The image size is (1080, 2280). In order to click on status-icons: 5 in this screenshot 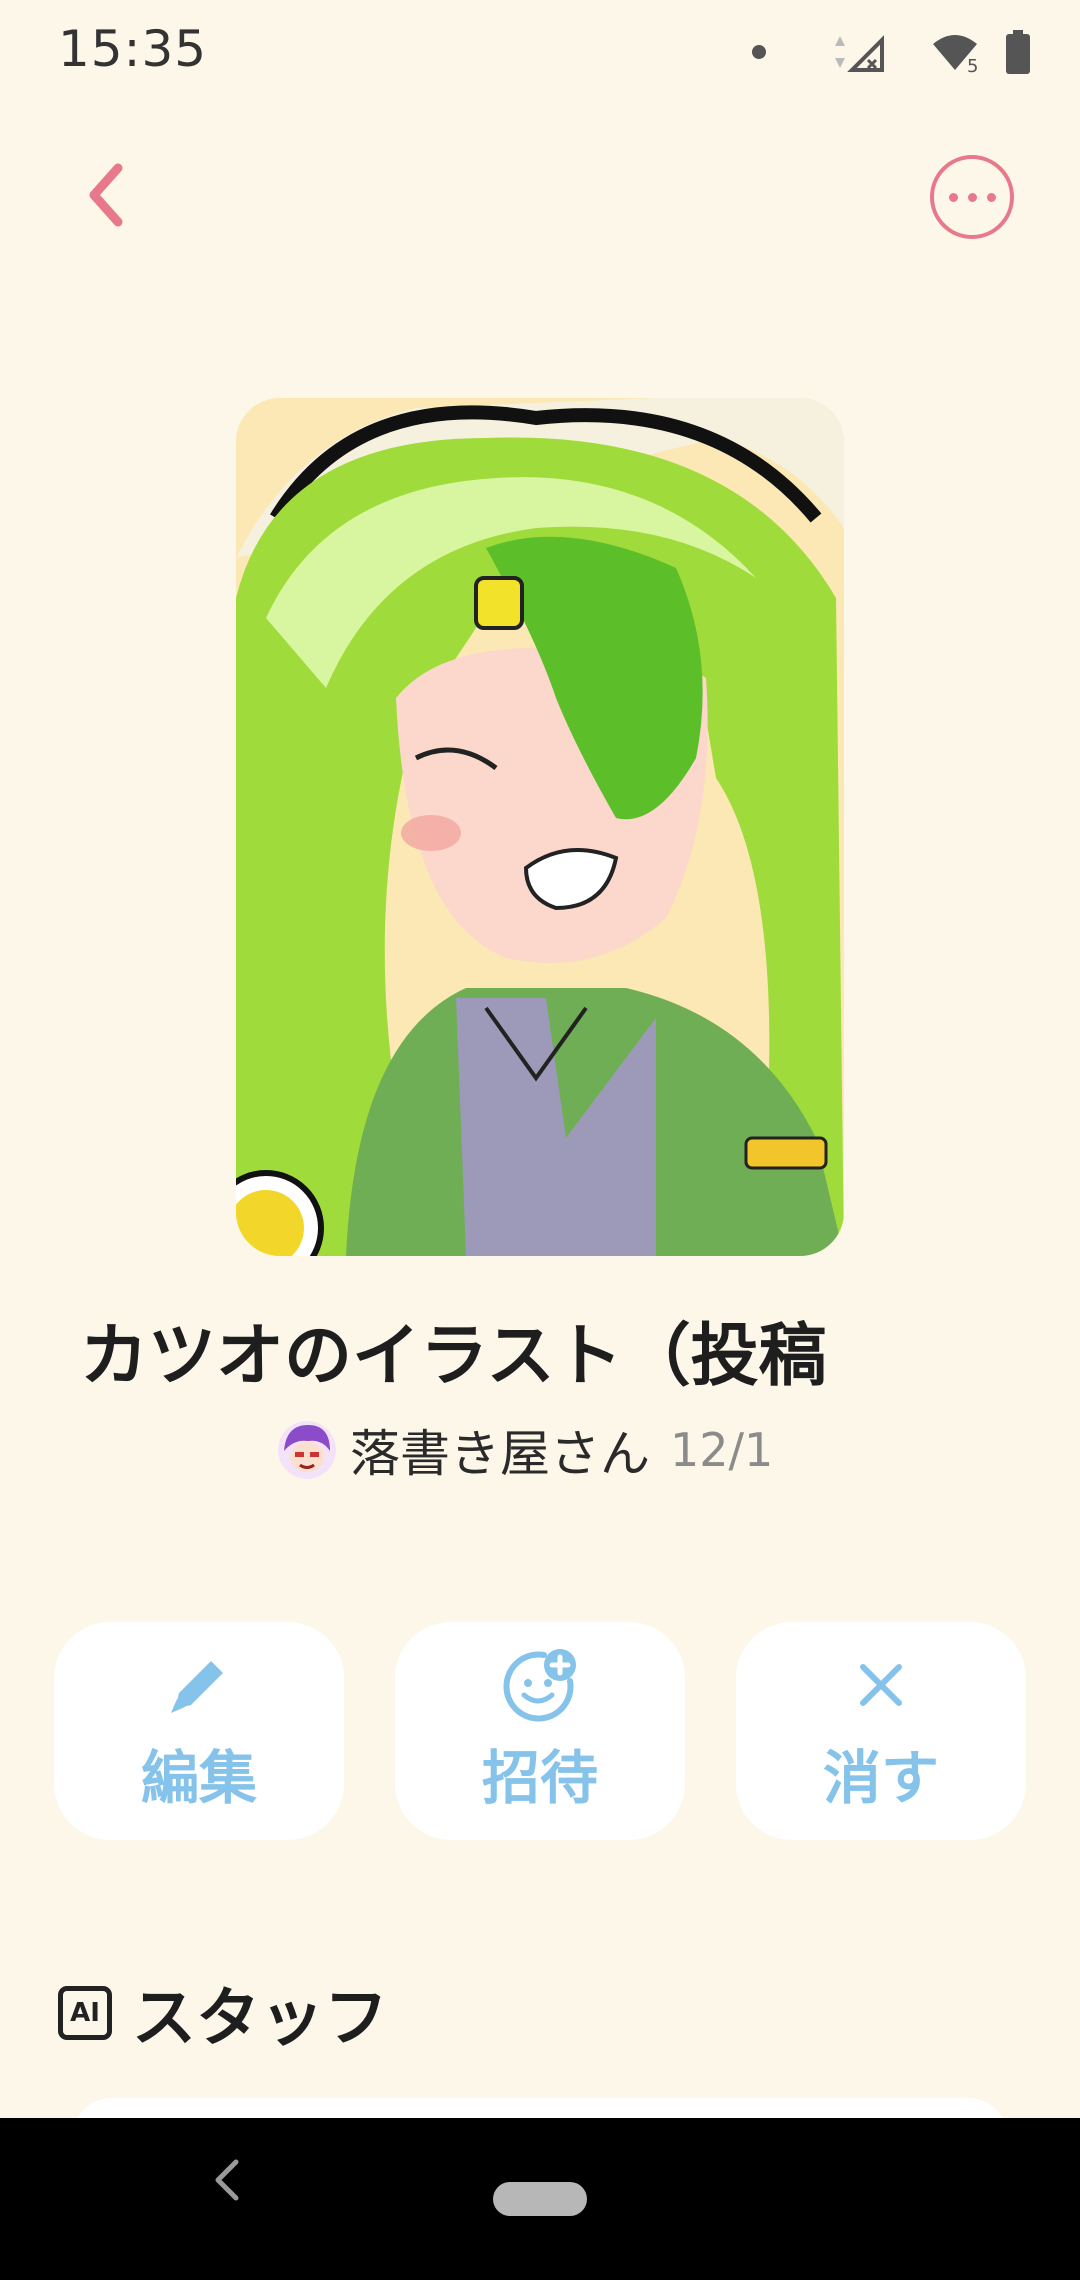, I will do `click(892, 52)`.